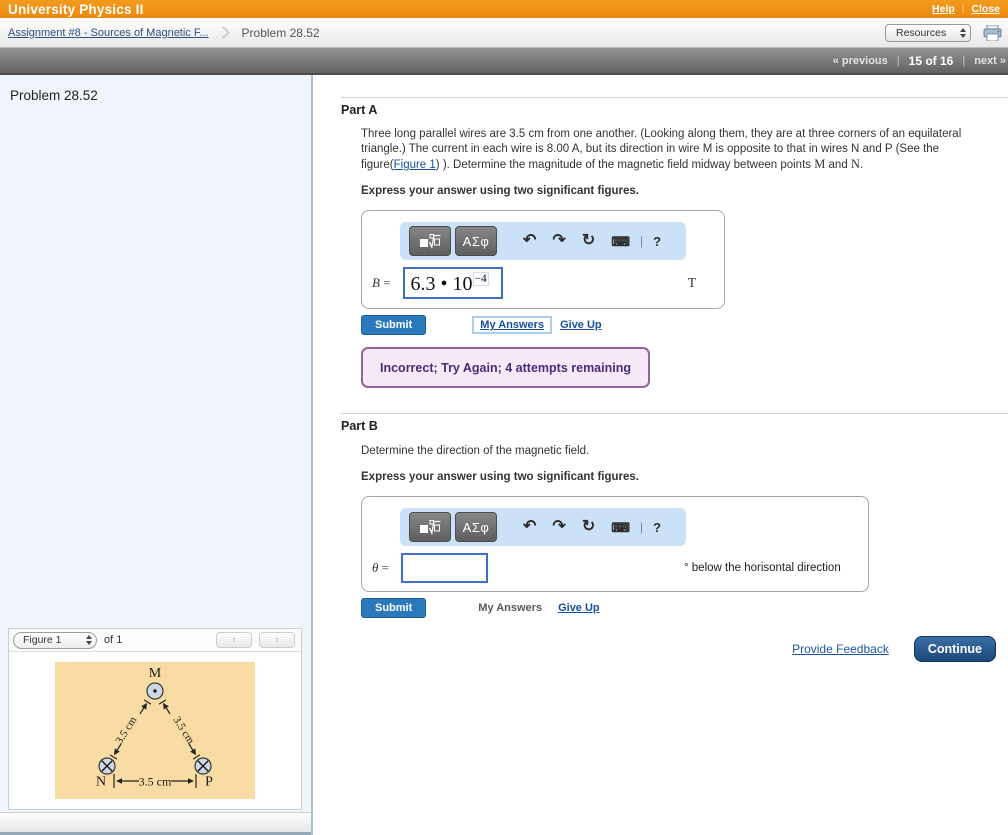 Image resolution: width=1008 pixels, height=835 pixels. Describe the element at coordinates (280, 32) in the screenshot. I see `breadcrumb-current: Problem 28.52` at that location.